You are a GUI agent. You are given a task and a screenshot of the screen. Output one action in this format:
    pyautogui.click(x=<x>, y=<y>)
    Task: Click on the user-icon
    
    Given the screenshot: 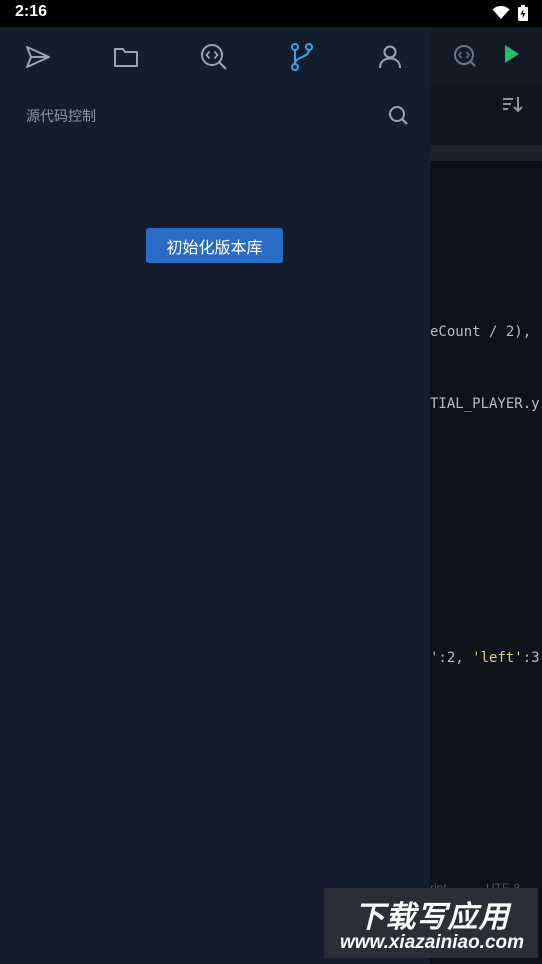 What is the action you would take?
    pyautogui.click(x=390, y=57)
    